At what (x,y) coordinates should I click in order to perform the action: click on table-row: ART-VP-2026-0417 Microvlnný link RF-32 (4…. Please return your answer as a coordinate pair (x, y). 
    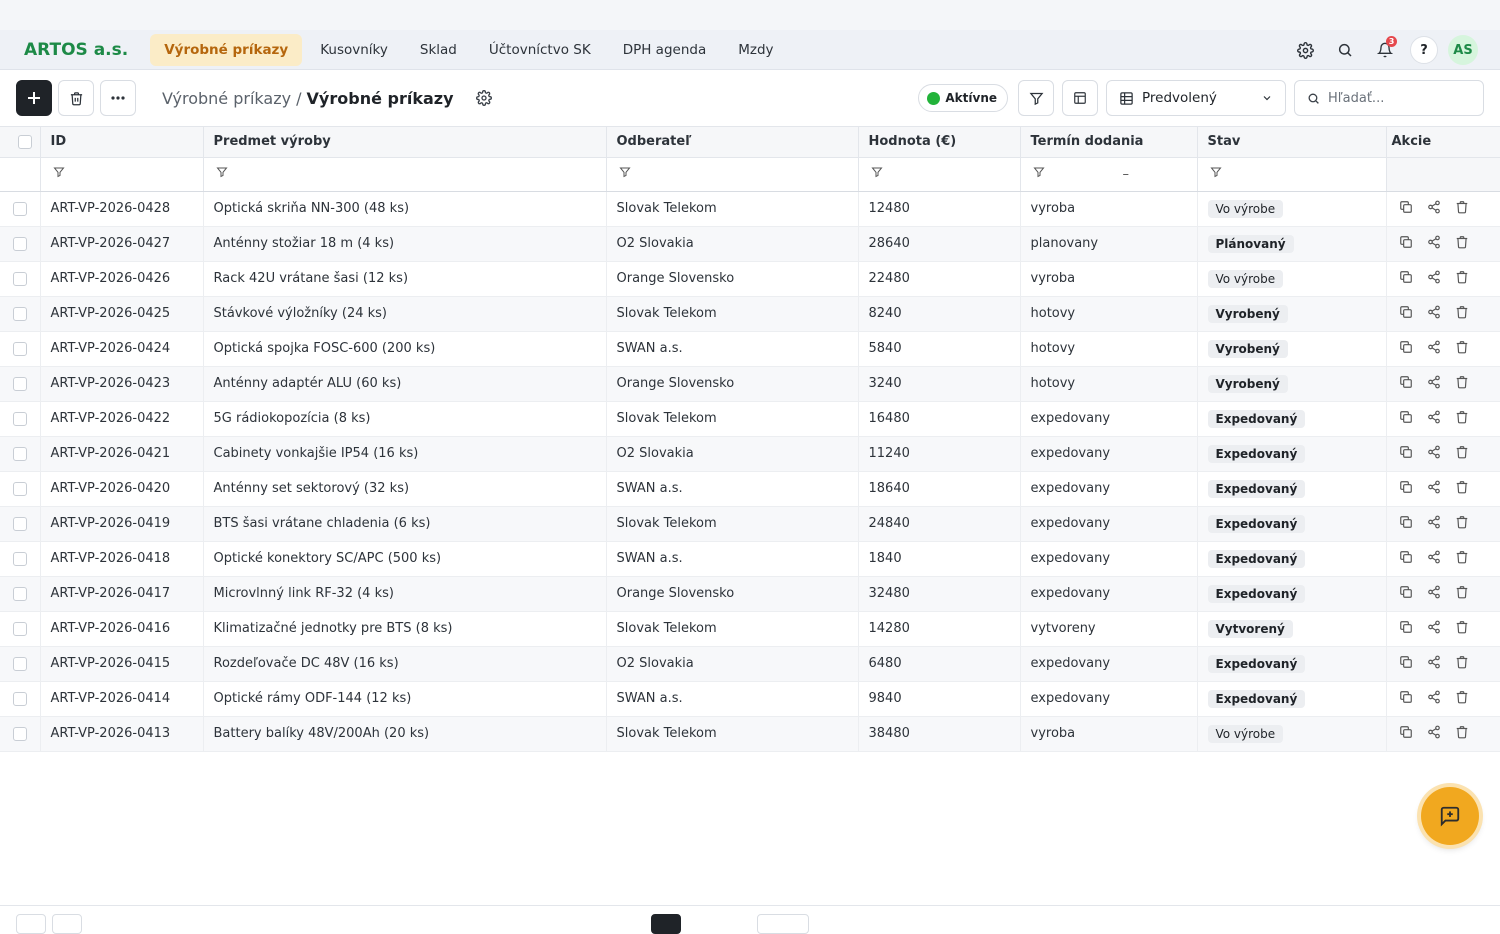
    Looking at the image, I should click on (750, 594).